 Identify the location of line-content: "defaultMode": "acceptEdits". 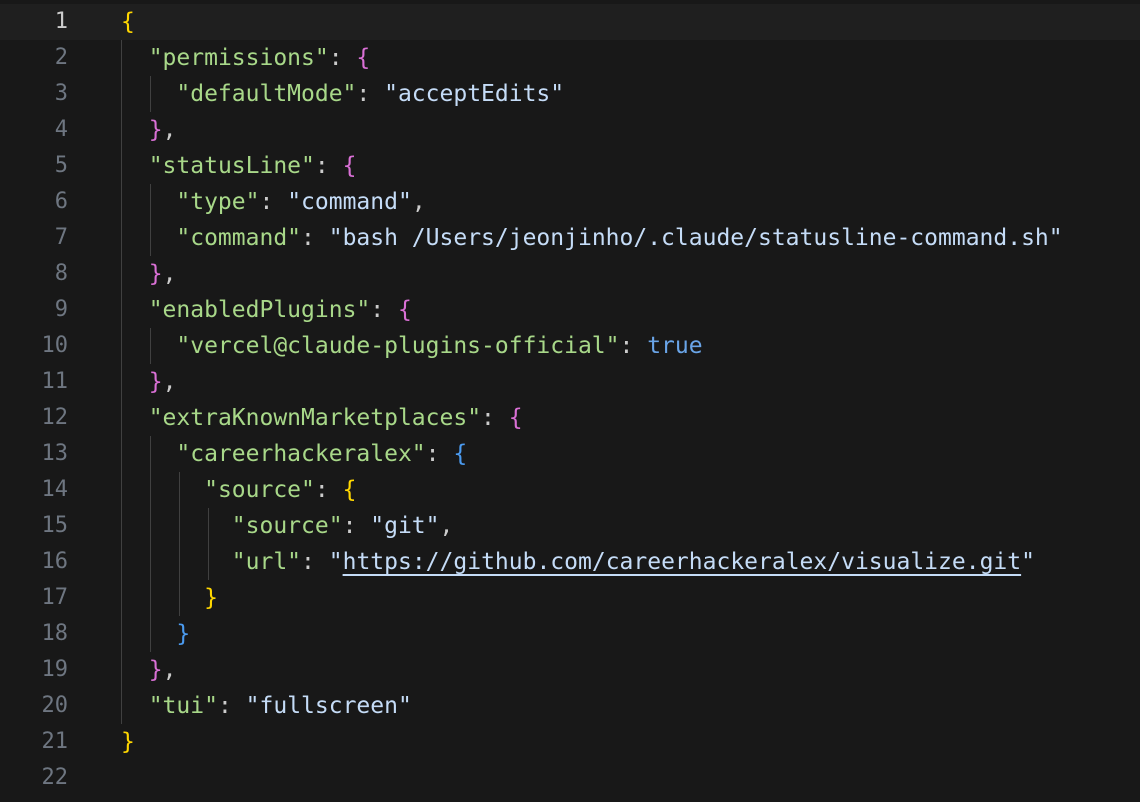
(342, 94).